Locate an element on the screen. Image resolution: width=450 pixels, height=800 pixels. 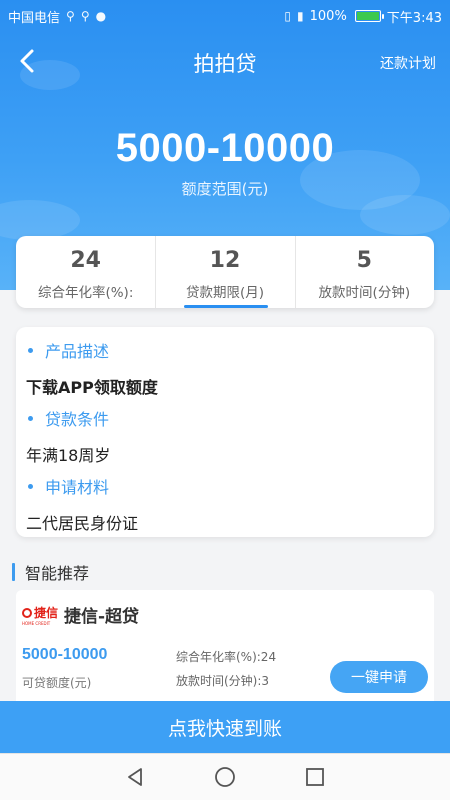
one-click-apply-button: 一键申请 is located at coordinates (379, 677).